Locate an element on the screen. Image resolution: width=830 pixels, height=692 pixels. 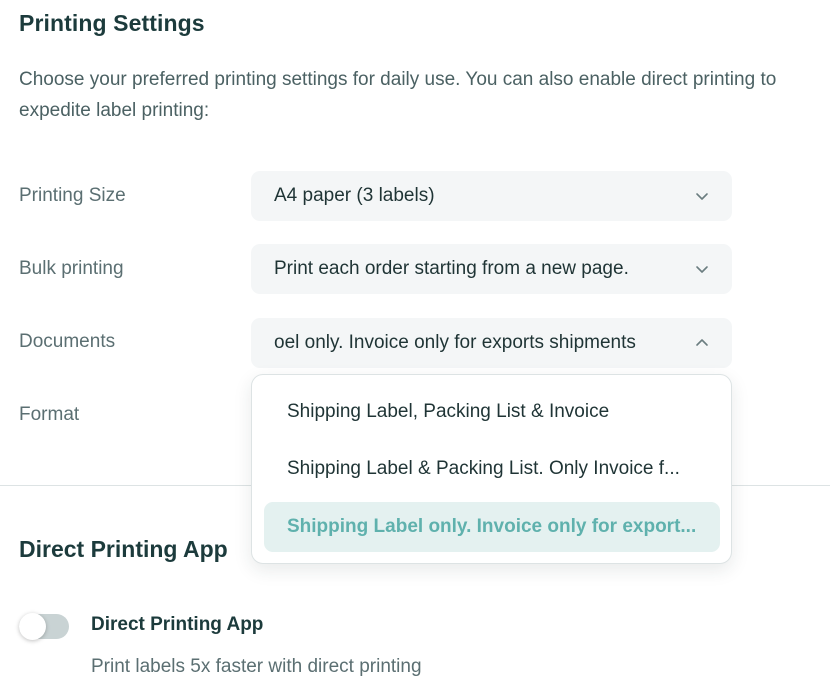
direct-printing-section-title: Direct Printing App is located at coordinates (123, 549).